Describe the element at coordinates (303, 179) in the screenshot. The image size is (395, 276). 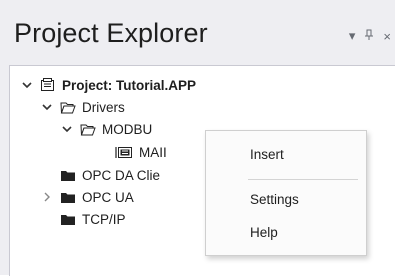
I see `menu-separator` at that location.